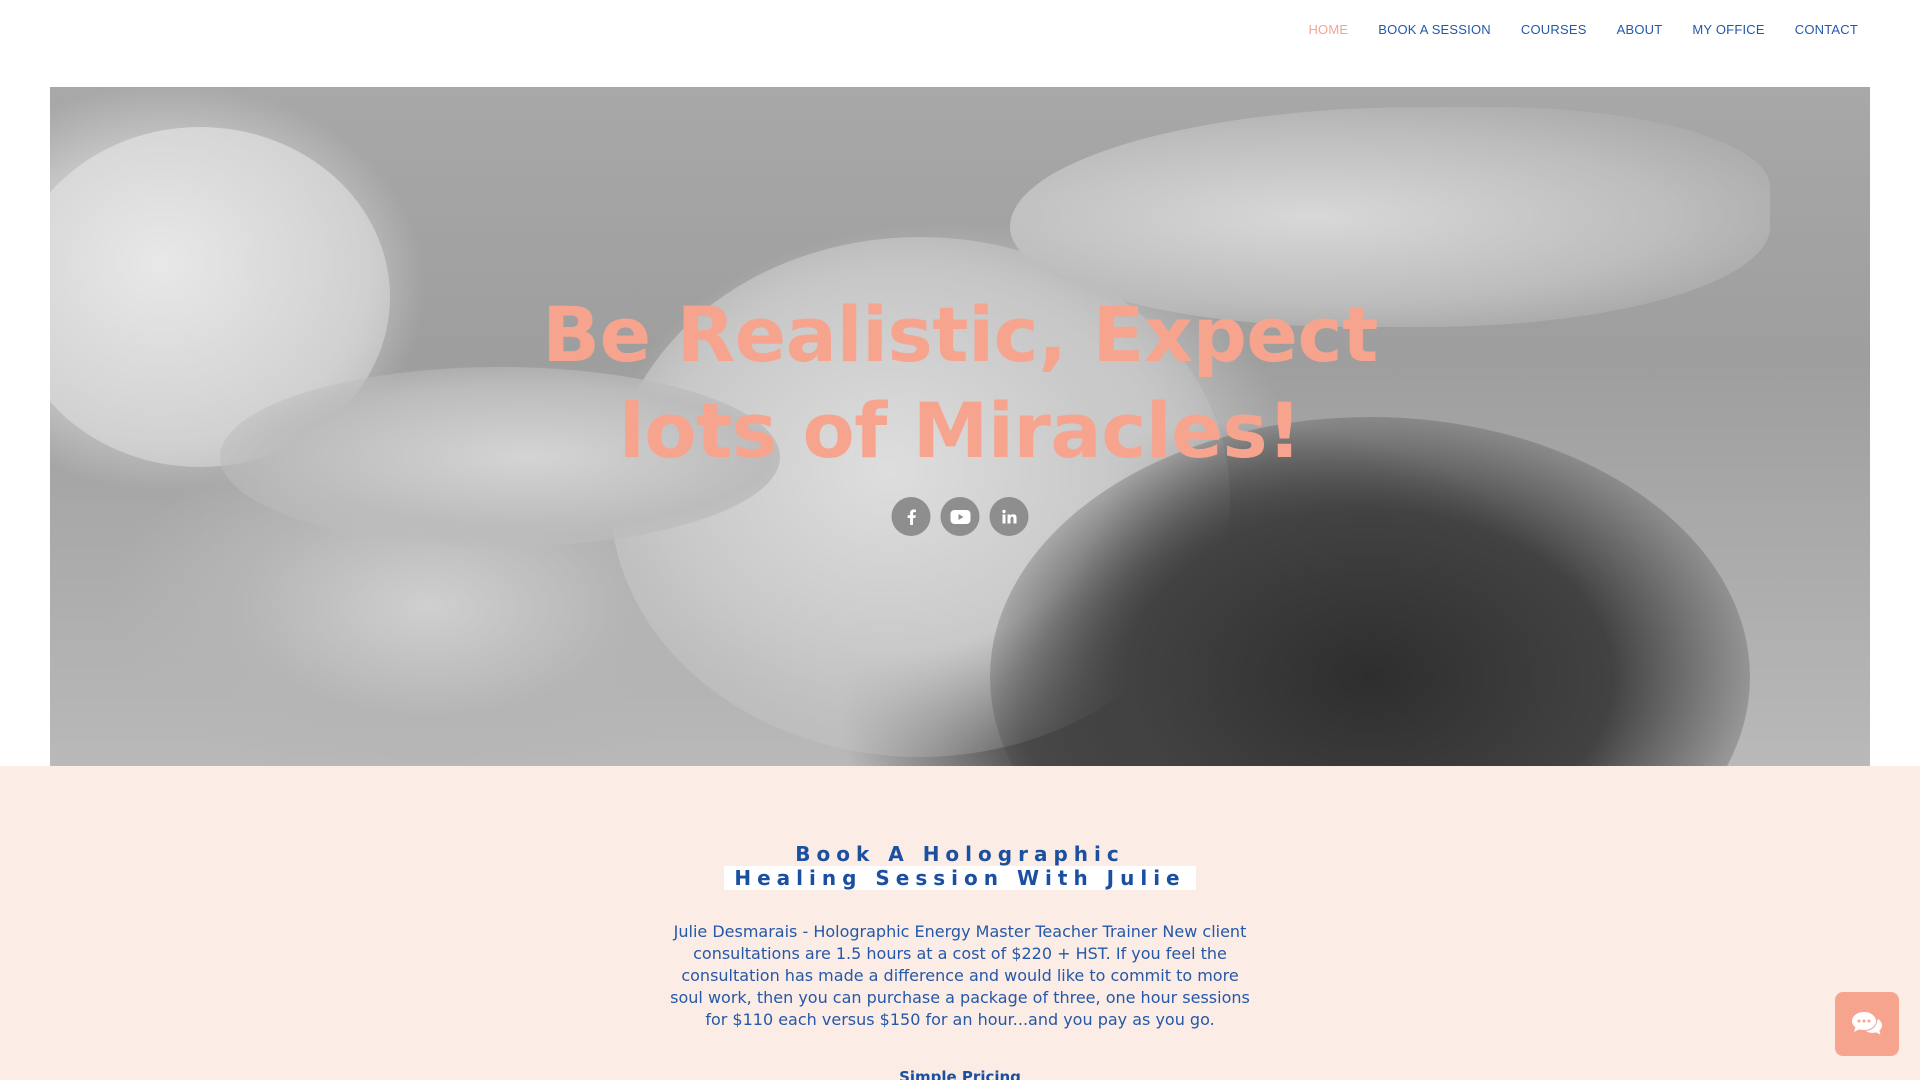 Image resolution: width=1920 pixels, height=1080 pixels. What do you see at coordinates (1328, 29) in the screenshot?
I see `nav-home: HOME` at bounding box center [1328, 29].